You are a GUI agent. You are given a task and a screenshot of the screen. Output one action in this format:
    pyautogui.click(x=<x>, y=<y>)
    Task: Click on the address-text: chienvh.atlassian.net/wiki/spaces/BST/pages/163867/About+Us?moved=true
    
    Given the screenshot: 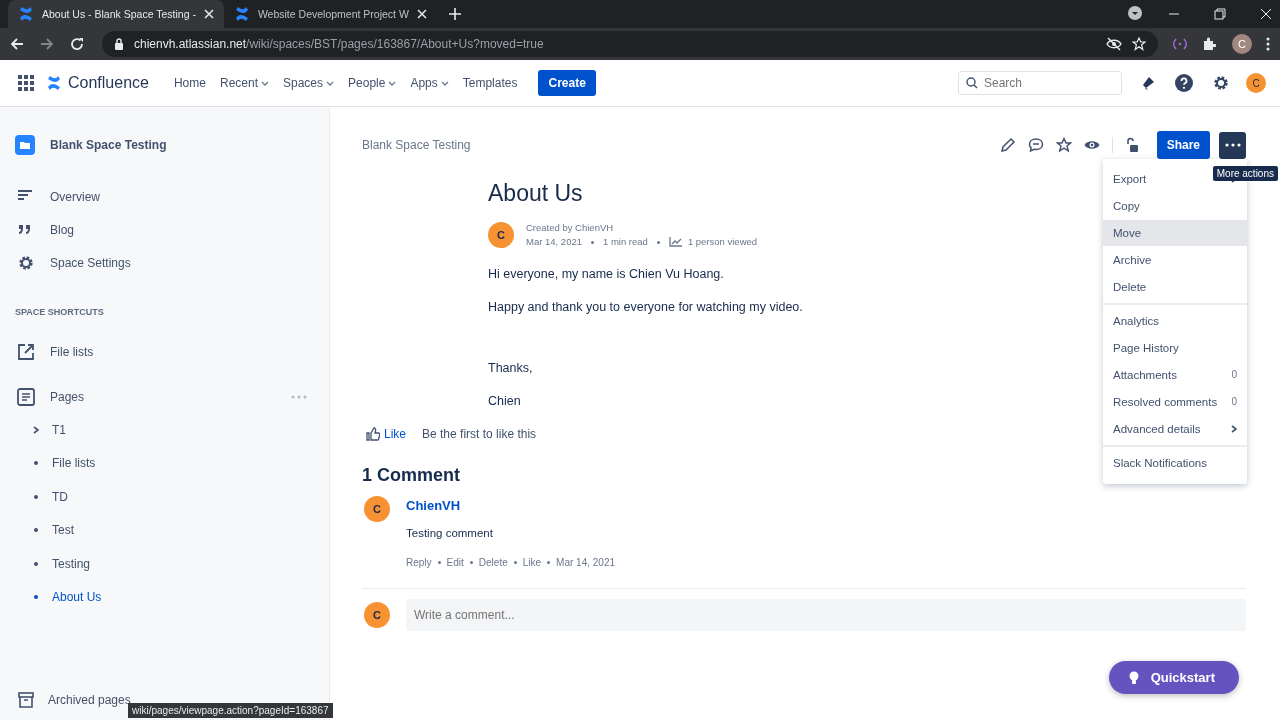 What is the action you would take?
    pyautogui.click(x=339, y=44)
    